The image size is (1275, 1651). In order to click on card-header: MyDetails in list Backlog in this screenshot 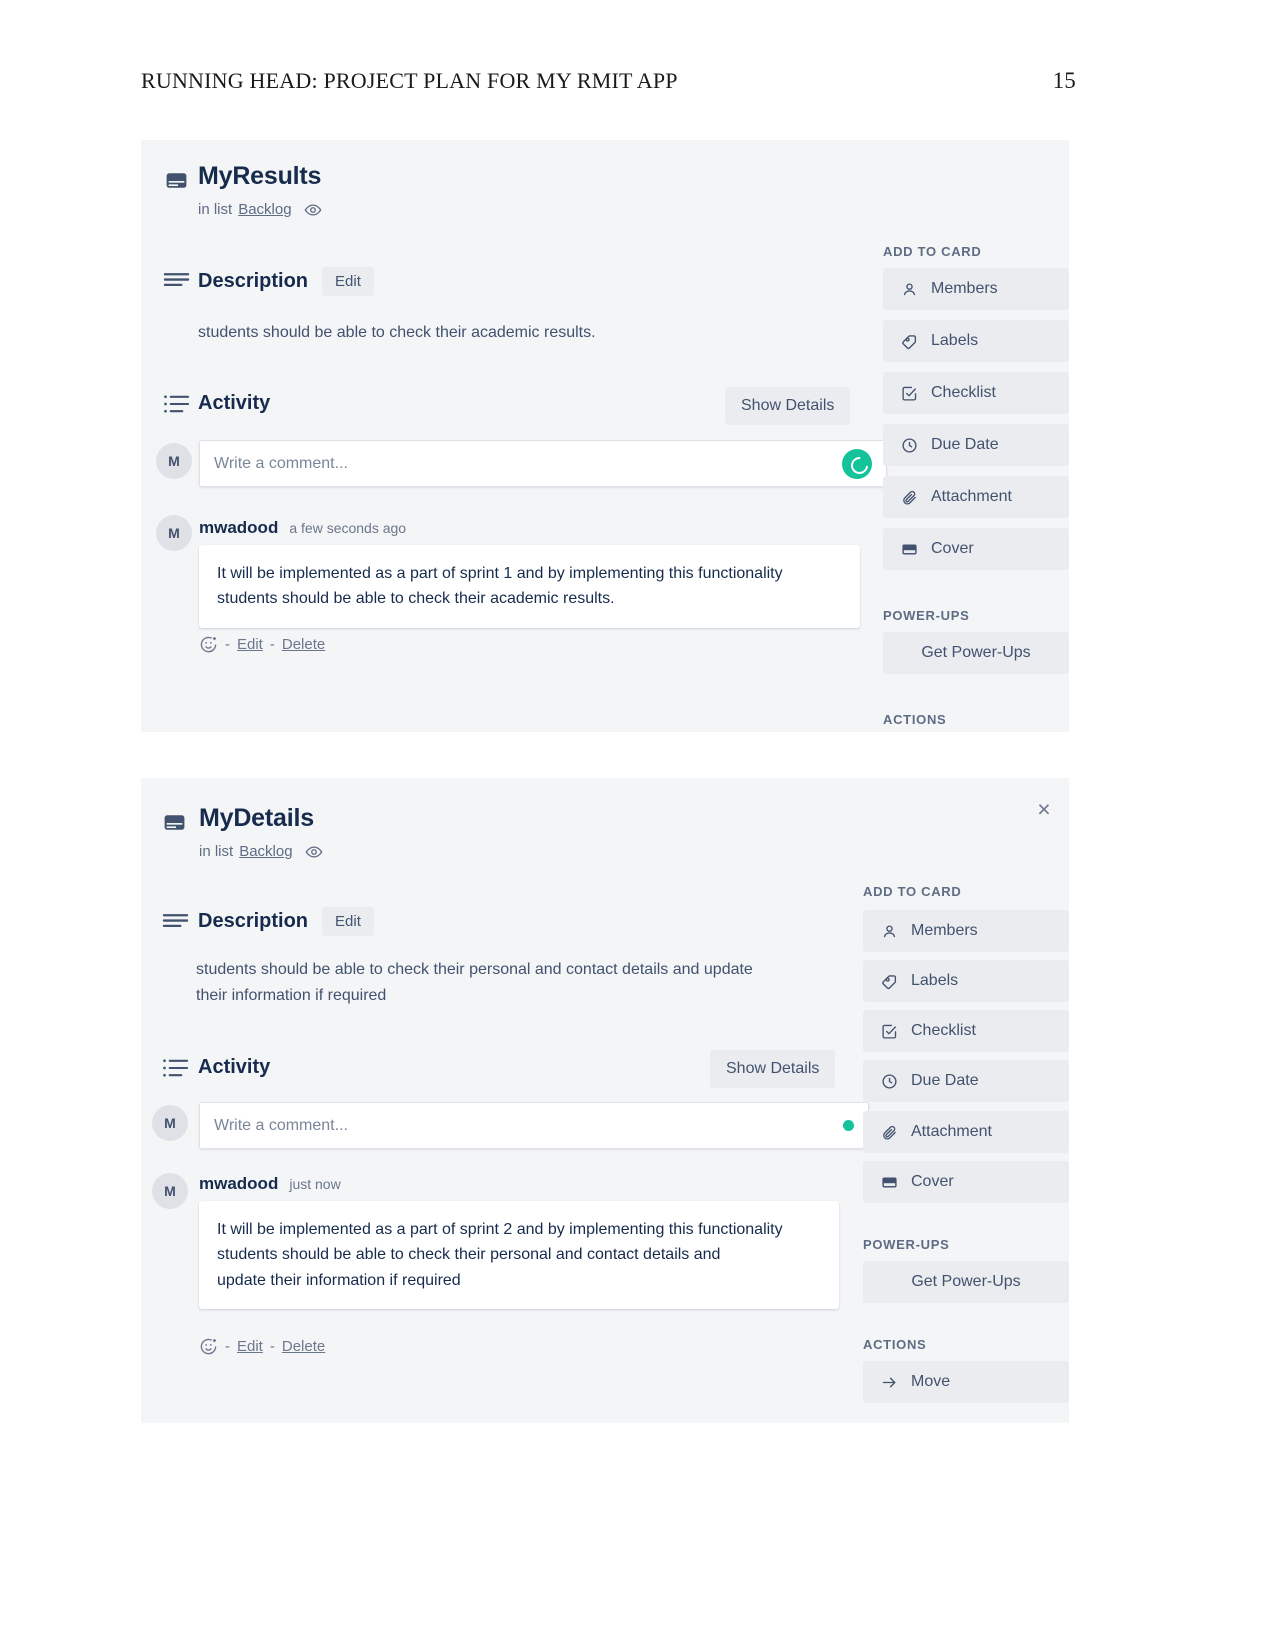, I will do `click(261, 832)`.